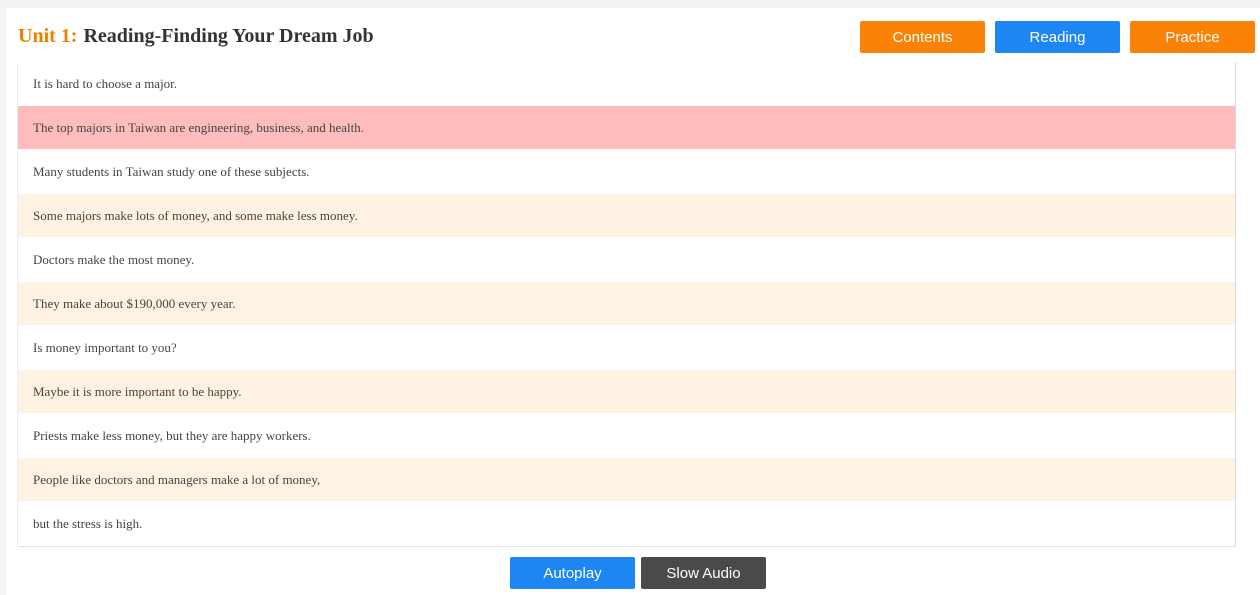 Image resolution: width=1260 pixels, height=595 pixels. Describe the element at coordinates (1192, 37) in the screenshot. I see `practice-button: Practice` at that location.